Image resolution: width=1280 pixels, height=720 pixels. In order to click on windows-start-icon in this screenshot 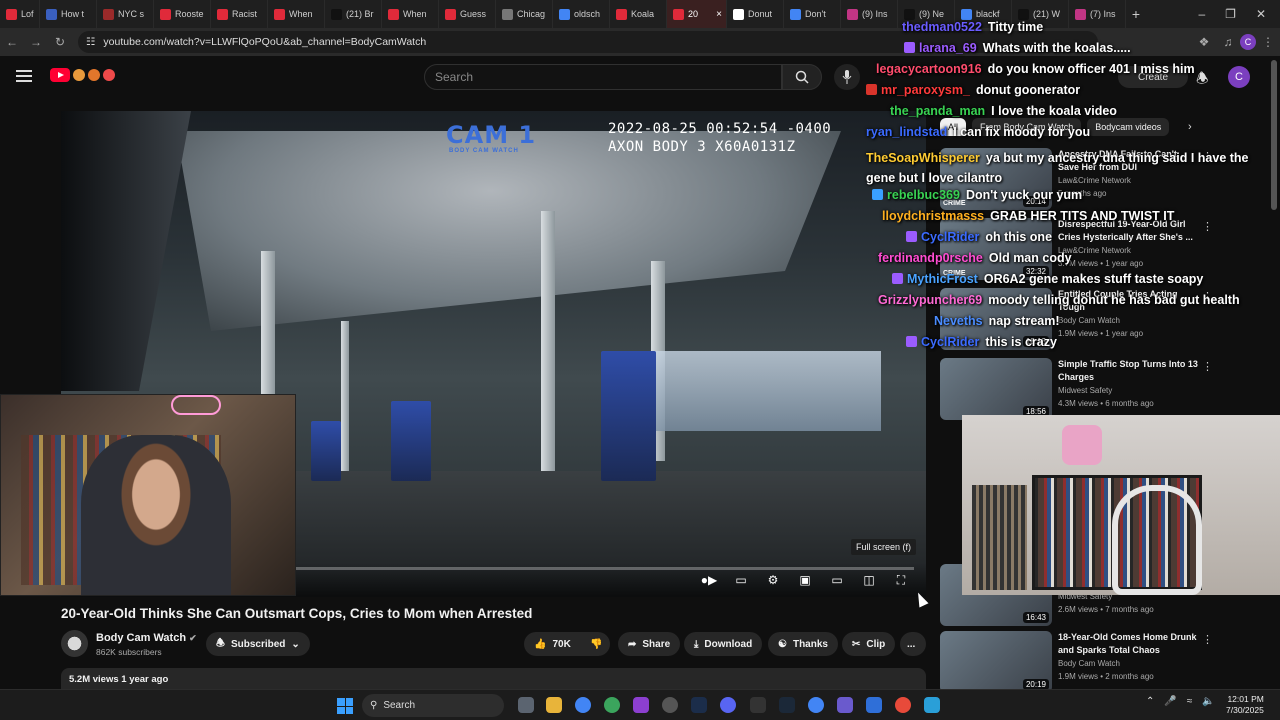, I will do `click(345, 706)`.